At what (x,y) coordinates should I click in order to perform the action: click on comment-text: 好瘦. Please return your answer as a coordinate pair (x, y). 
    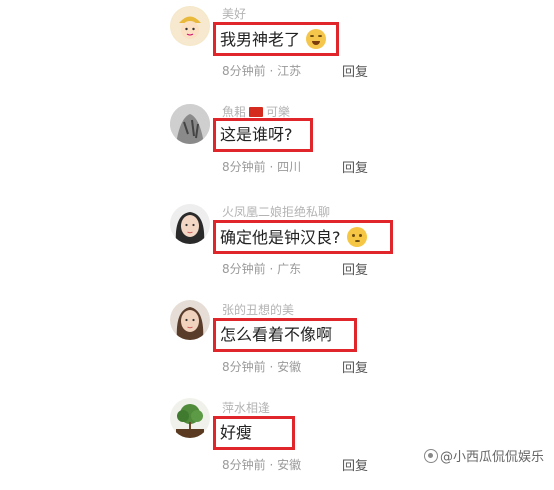
    Looking at the image, I should click on (236, 432).